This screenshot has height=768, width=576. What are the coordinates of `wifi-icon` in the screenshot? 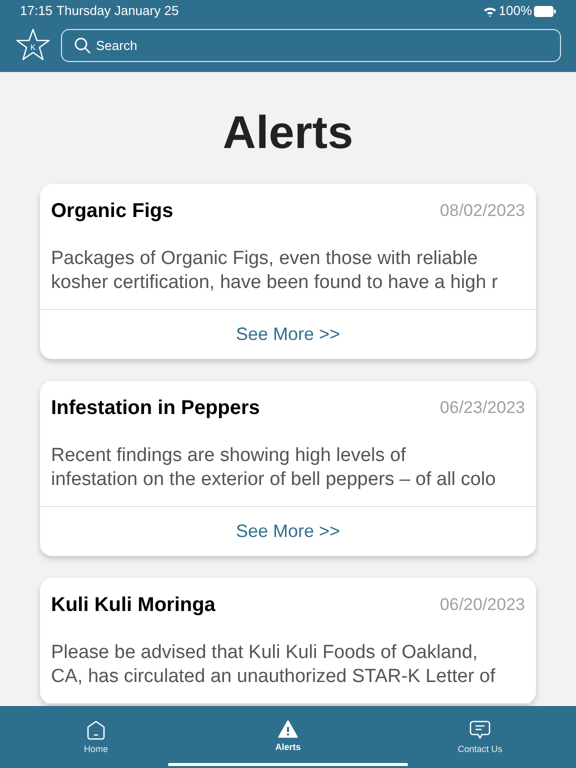 It's located at (489, 11).